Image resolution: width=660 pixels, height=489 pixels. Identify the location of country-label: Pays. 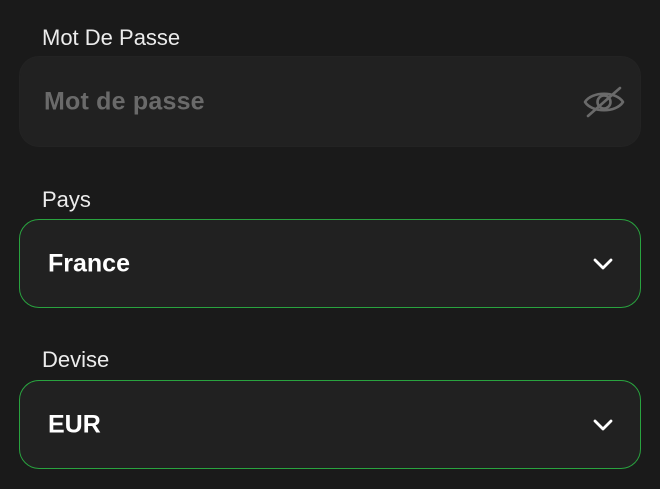
(66, 199).